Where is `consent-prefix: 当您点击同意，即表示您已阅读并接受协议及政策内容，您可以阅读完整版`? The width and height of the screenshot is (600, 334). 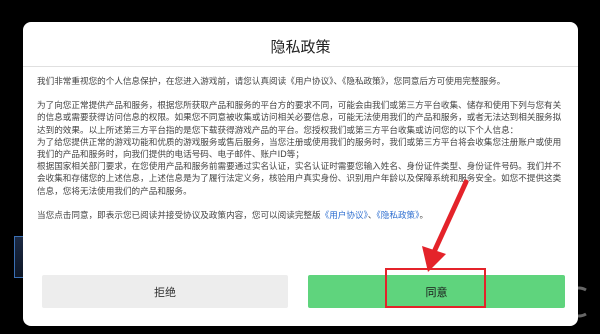
consent-prefix: 当您点击同意，即表示您已阅读并接受协议及政策内容，您可以阅读完整版 is located at coordinates (179, 215).